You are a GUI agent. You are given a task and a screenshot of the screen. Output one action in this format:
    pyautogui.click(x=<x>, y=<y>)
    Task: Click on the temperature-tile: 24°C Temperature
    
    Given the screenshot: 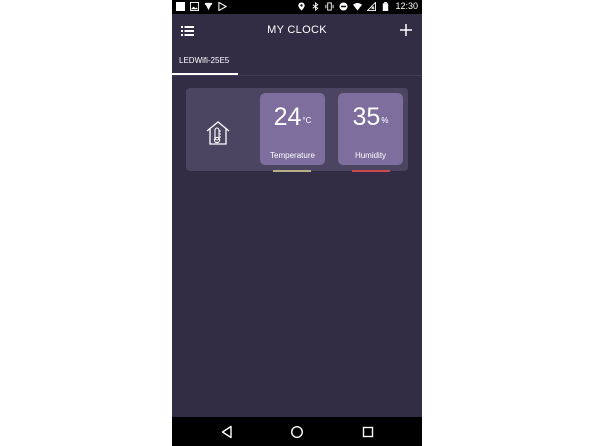 What is the action you would take?
    pyautogui.click(x=292, y=129)
    